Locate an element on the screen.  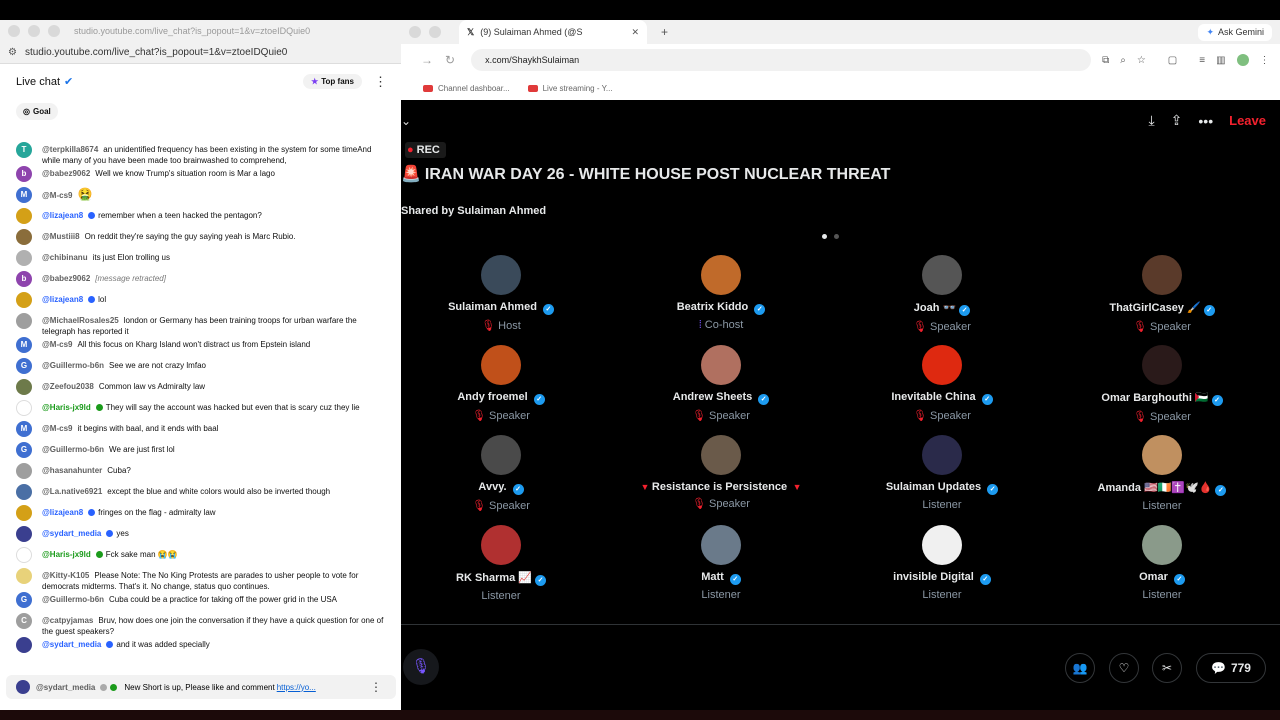
chat-author: @La.native6921 is located at coordinates (72, 491).